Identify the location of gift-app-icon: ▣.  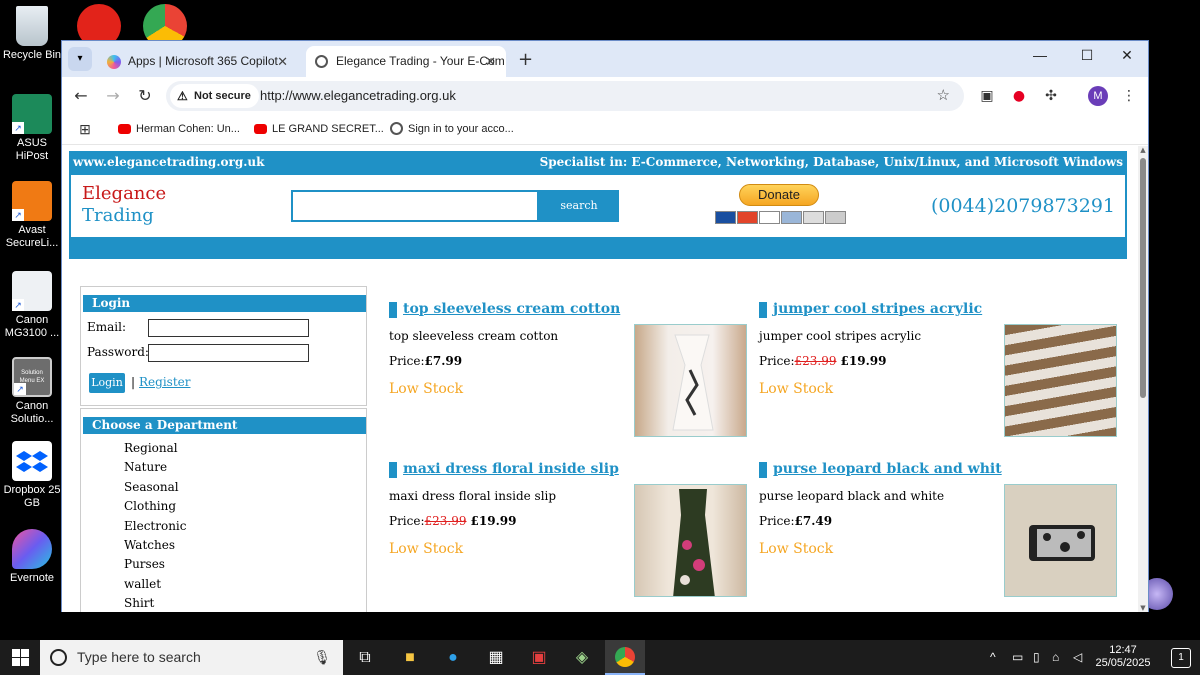
(539, 657).